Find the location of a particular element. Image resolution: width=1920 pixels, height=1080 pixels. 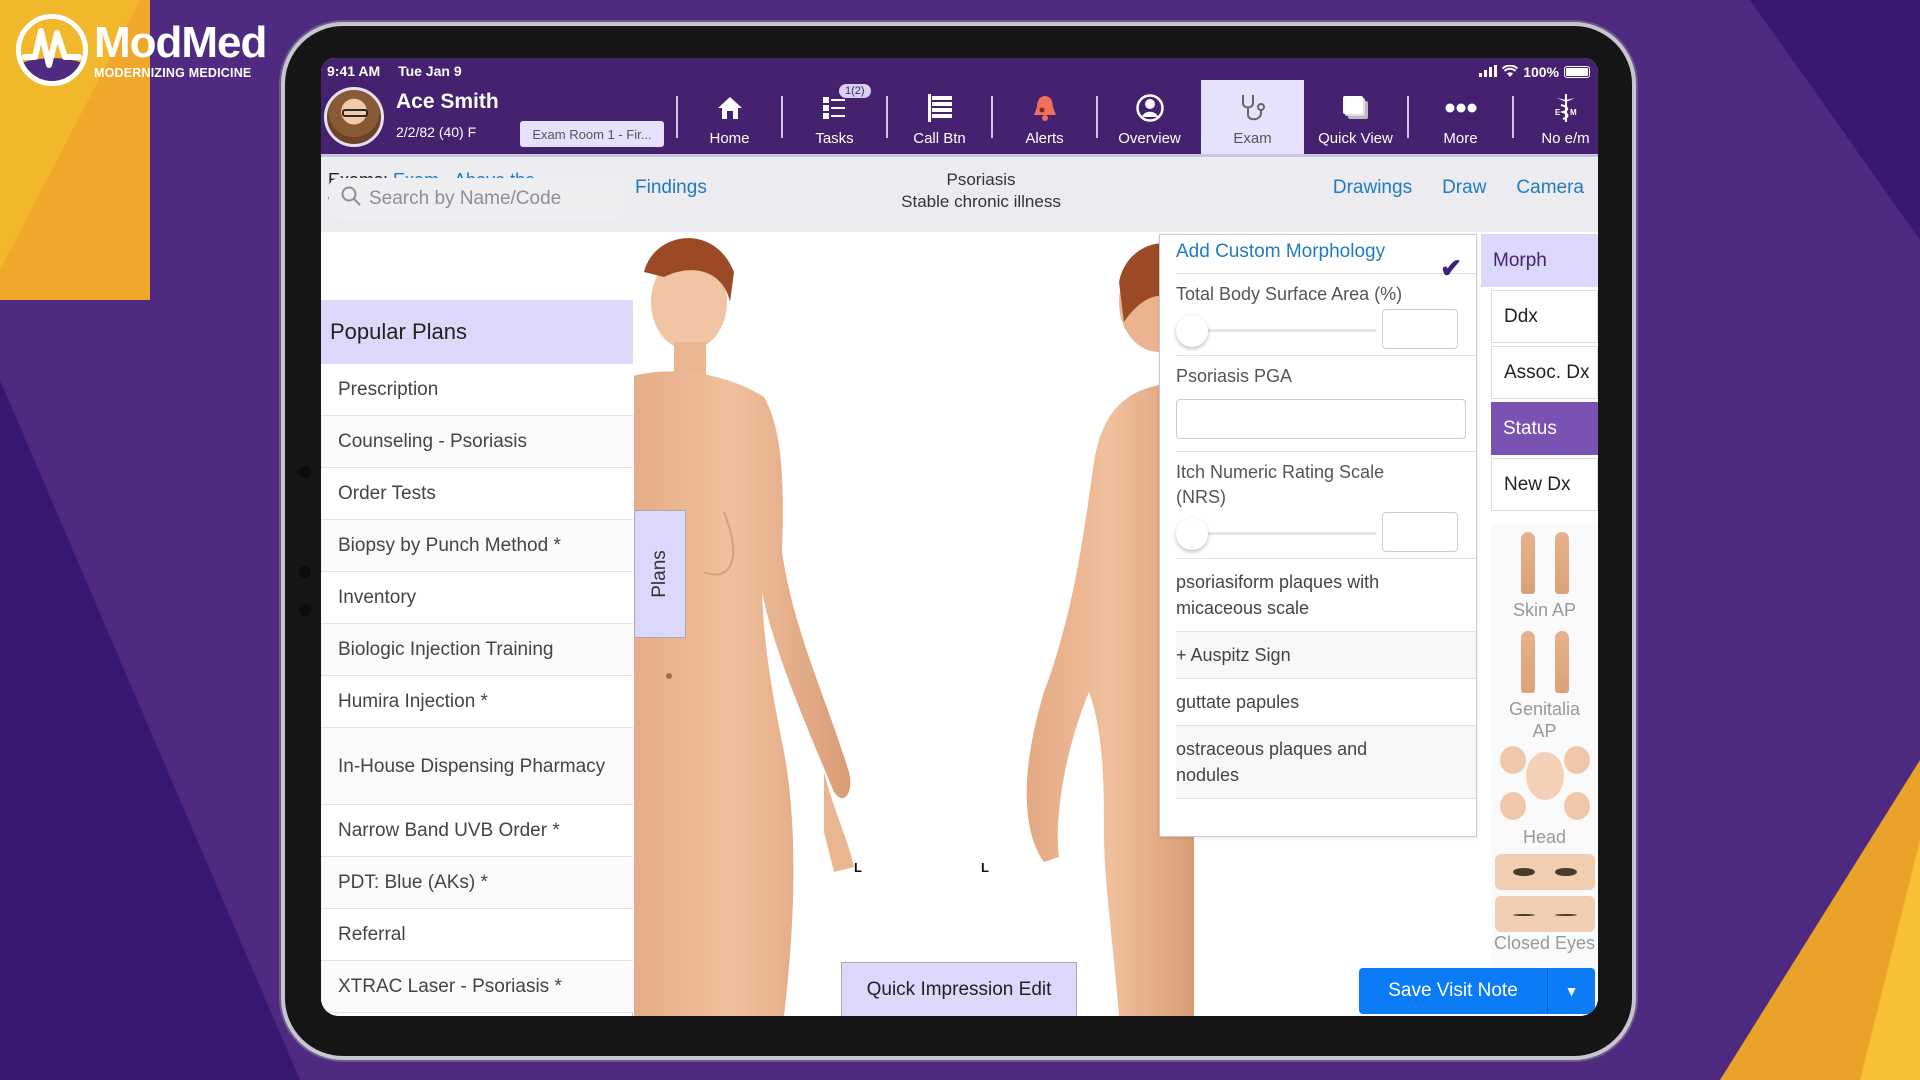

thumbnail-genitalia-ap: Genitalia AP is located at coordinates (1544, 686).